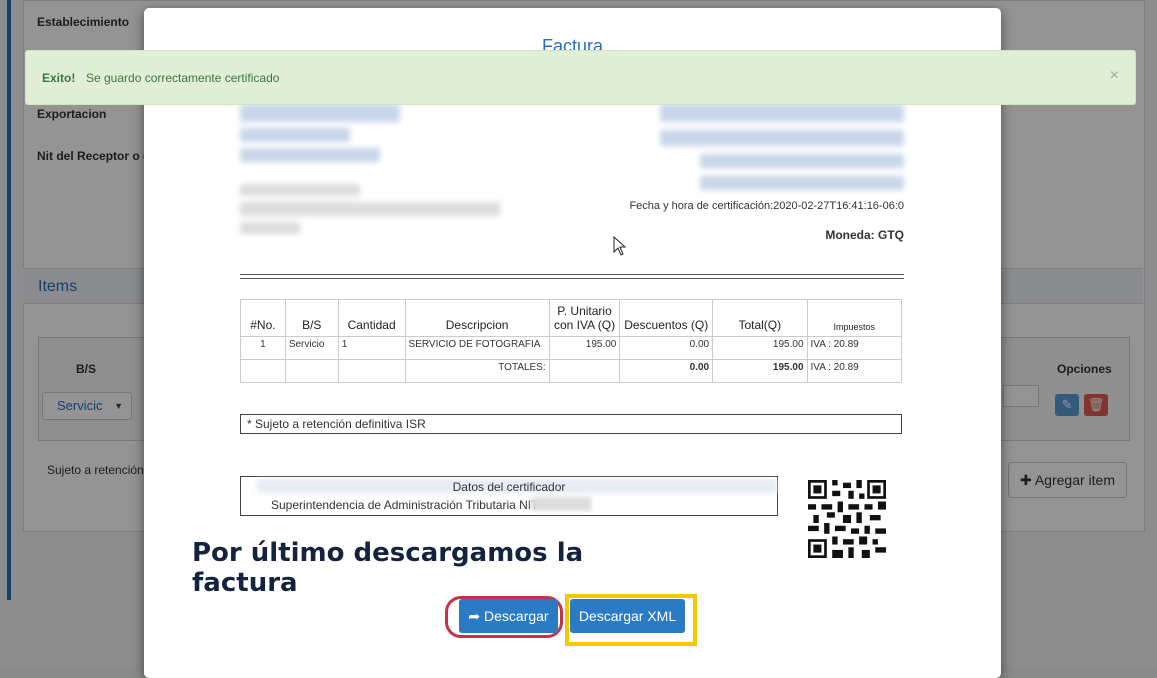 The image size is (1157, 678). I want to click on totals-disc: 0.00, so click(666, 371).